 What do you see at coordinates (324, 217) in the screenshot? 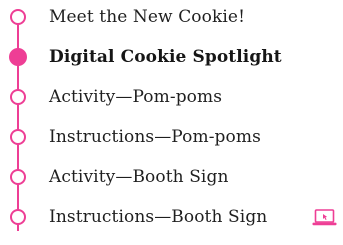
I see `laptop-icon` at bounding box center [324, 217].